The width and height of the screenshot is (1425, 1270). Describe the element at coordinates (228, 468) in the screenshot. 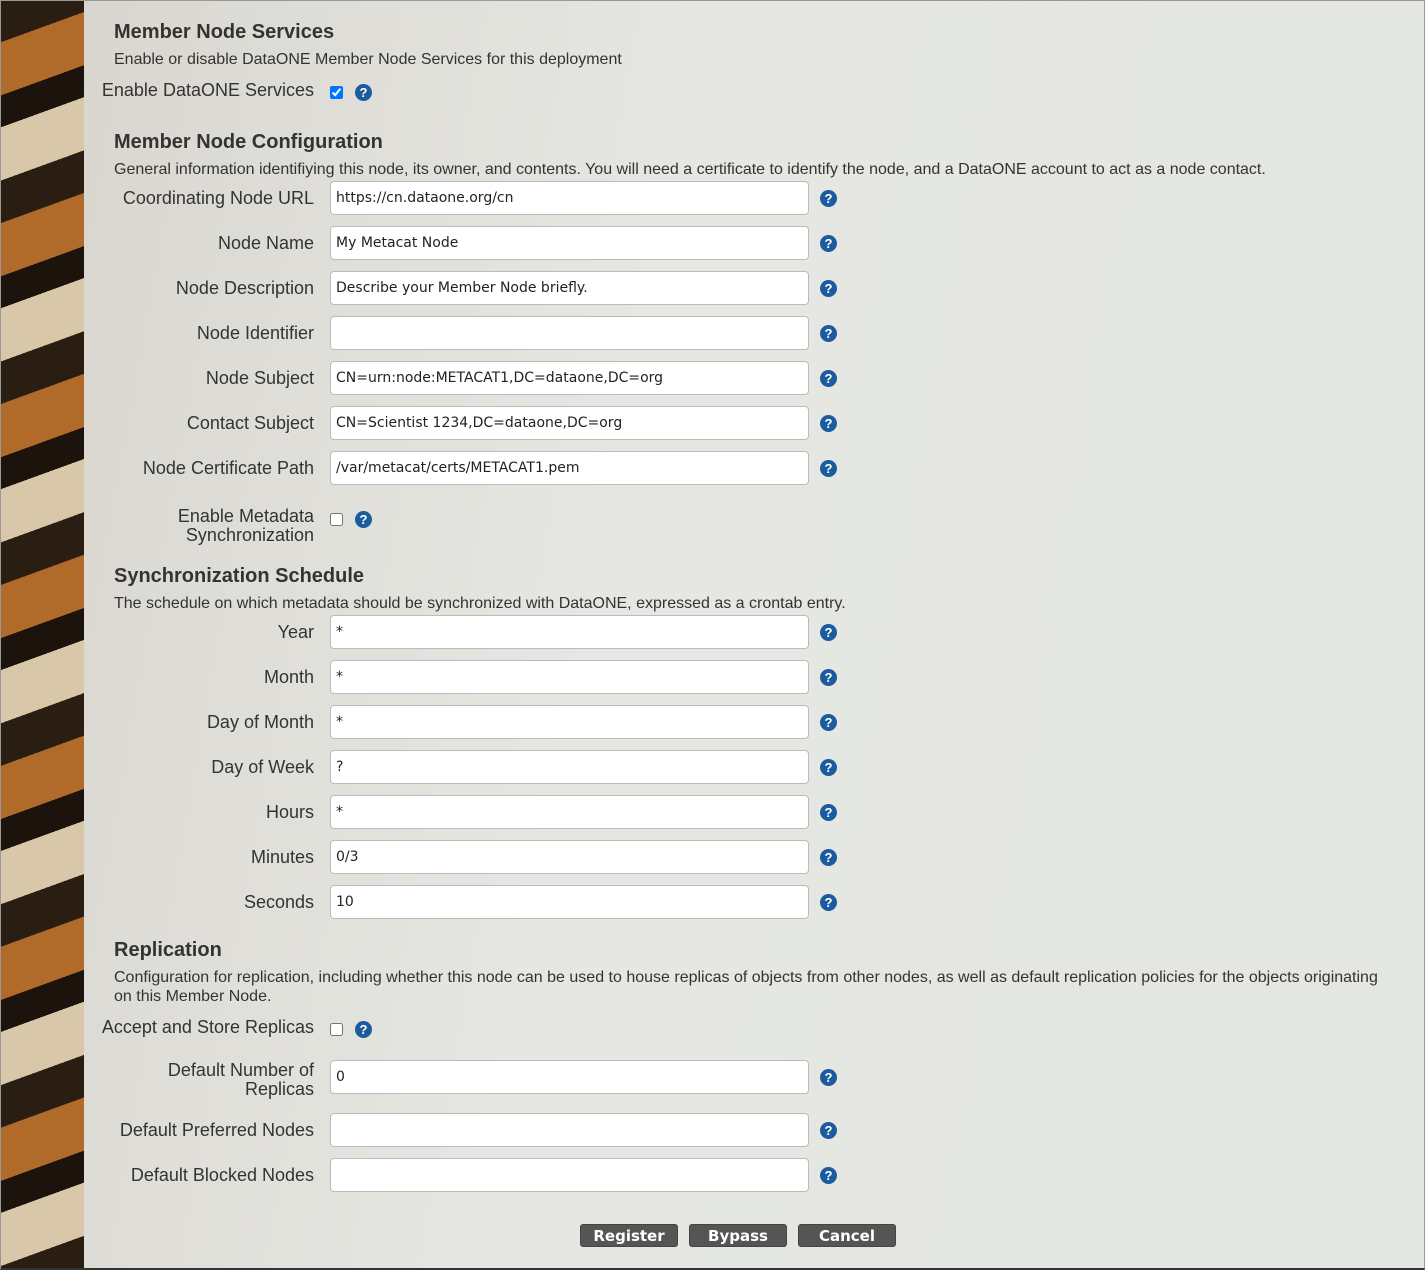

I see `field-label: Node Certificate Path` at that location.